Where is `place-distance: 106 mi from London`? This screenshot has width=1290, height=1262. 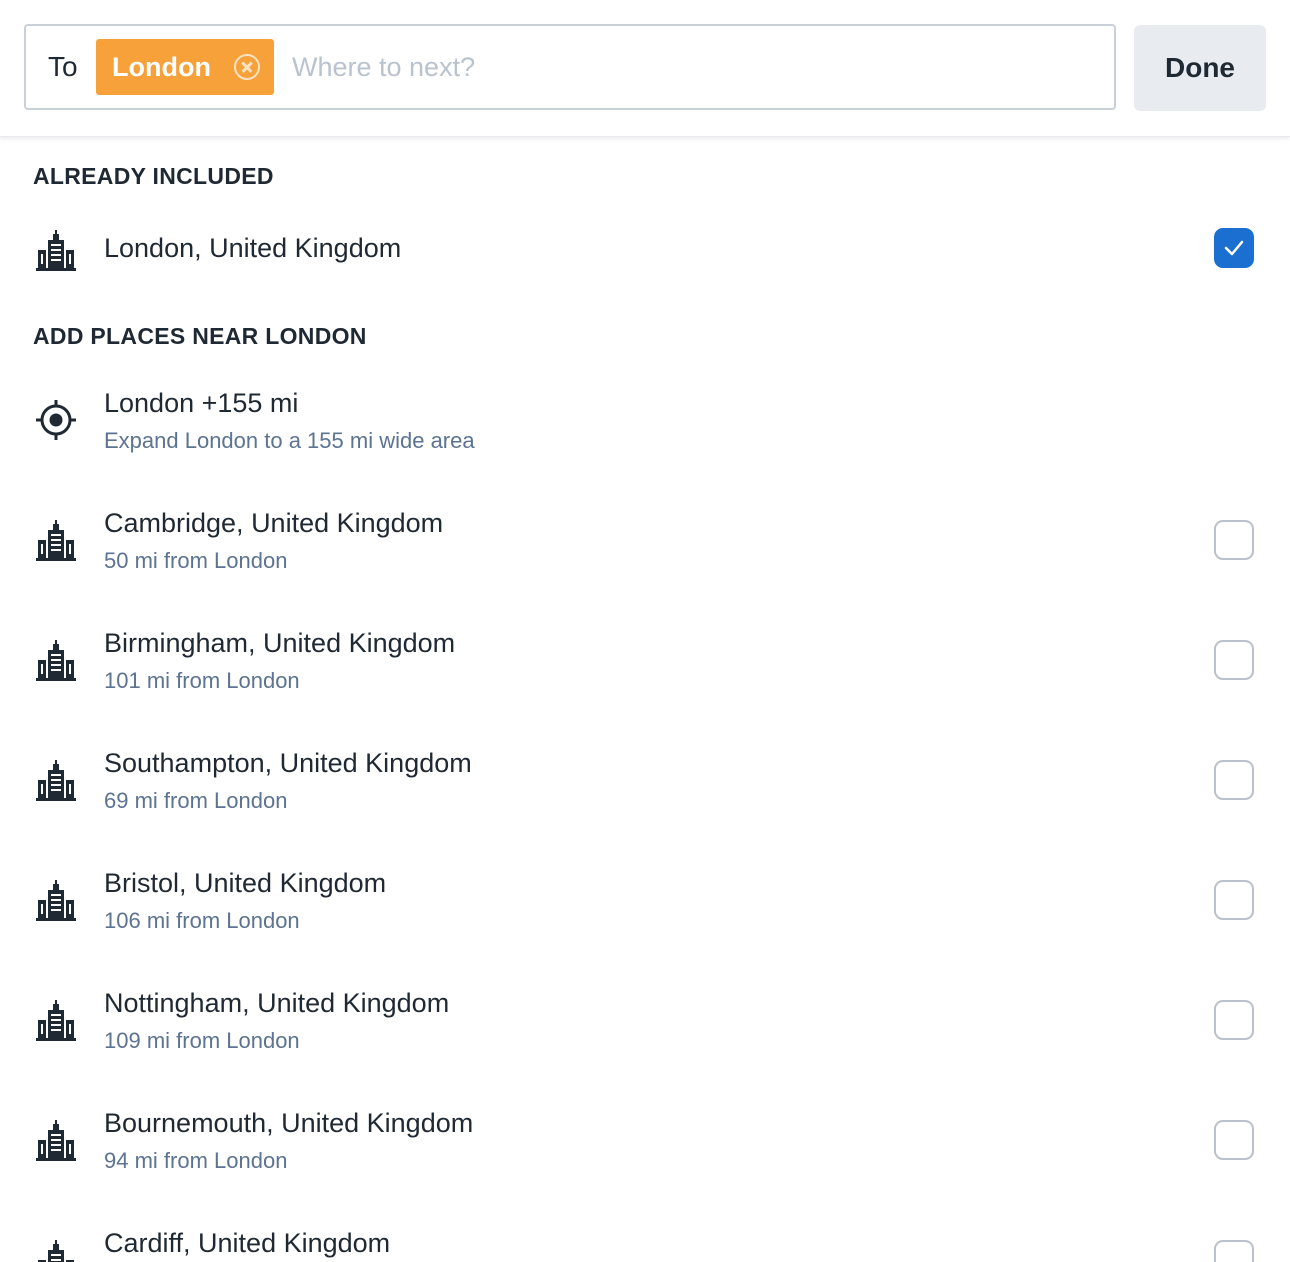 place-distance: 106 mi from London is located at coordinates (202, 920).